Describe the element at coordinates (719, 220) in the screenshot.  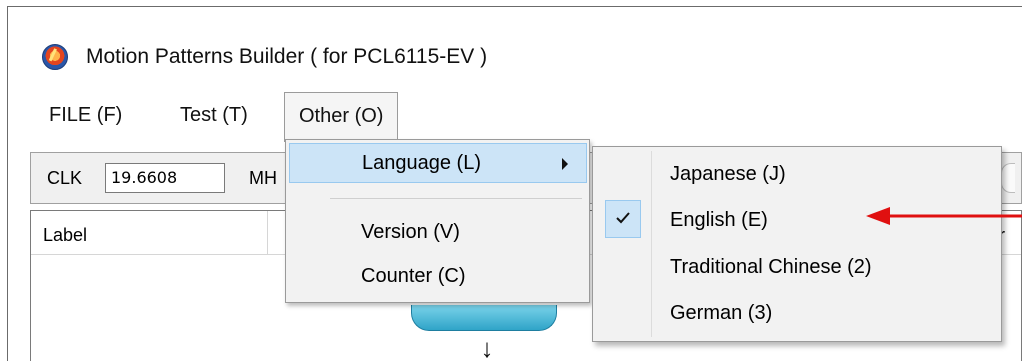
I see `language-item-english-label: English (E)` at that location.